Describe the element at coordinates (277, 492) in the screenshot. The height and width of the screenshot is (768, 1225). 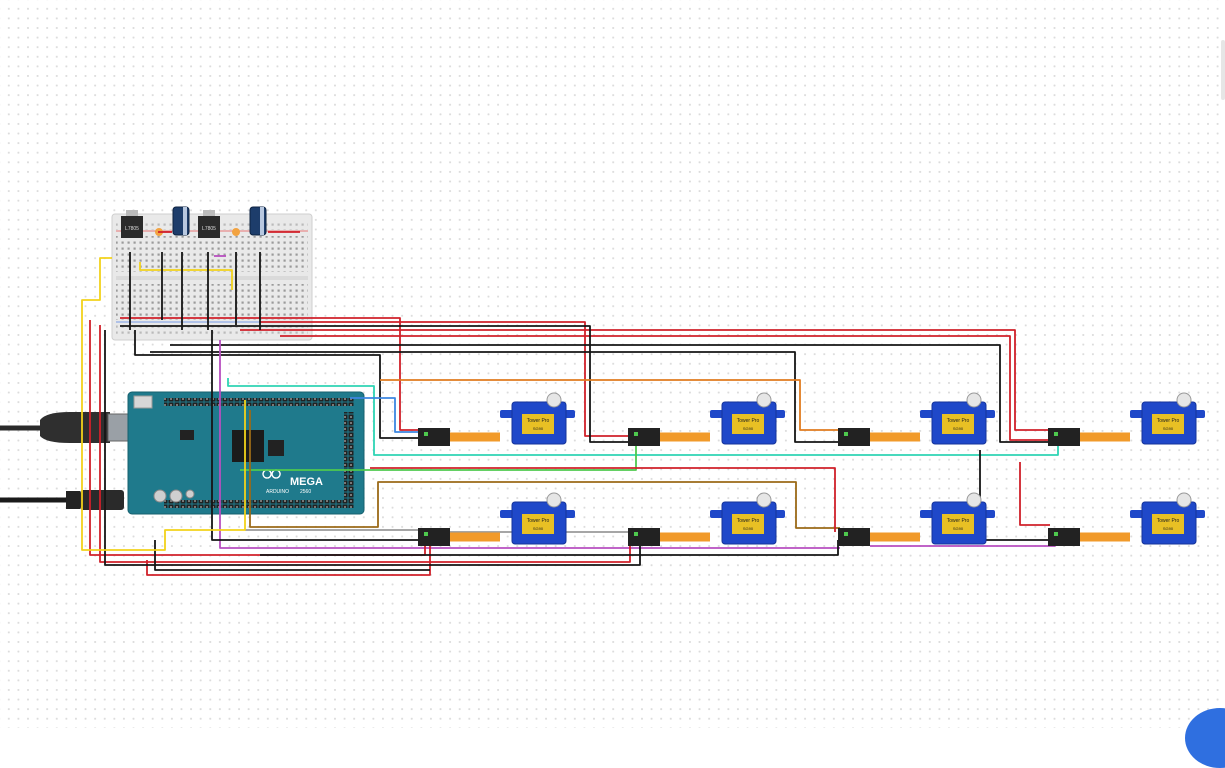
I see `board-subtitle: ARDUINO` at that location.